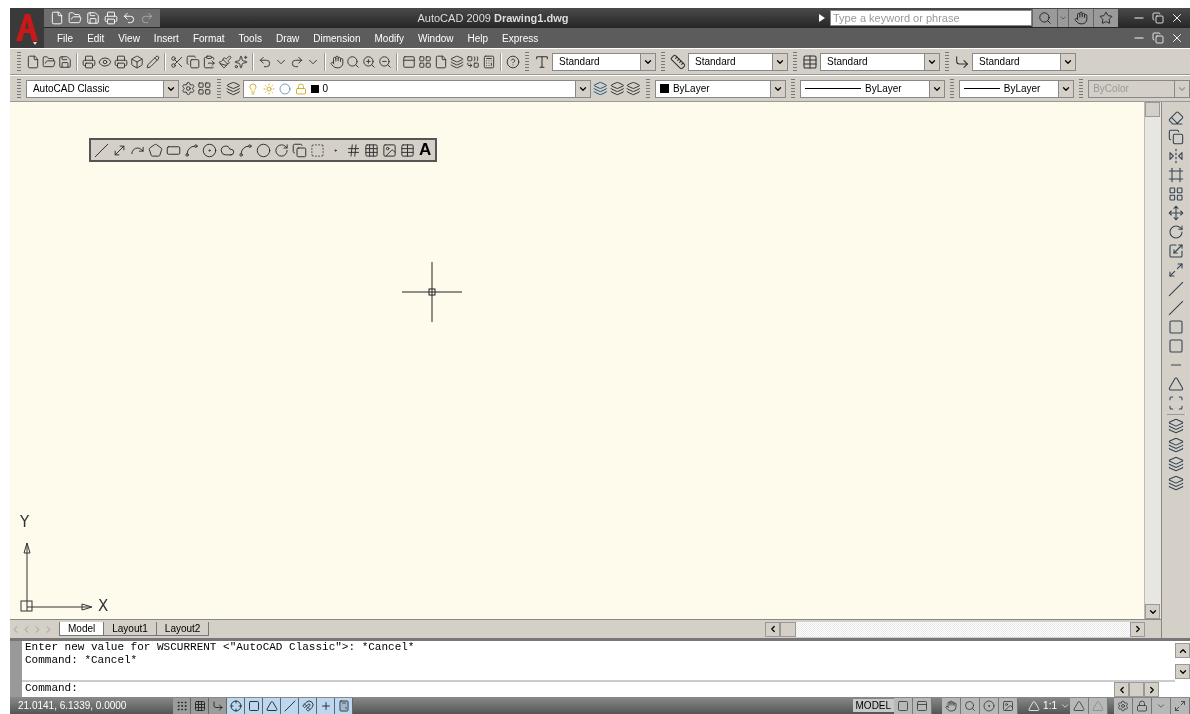 The image size is (1190, 714). I want to click on annotation-scale: 1:1, so click(1050, 705).